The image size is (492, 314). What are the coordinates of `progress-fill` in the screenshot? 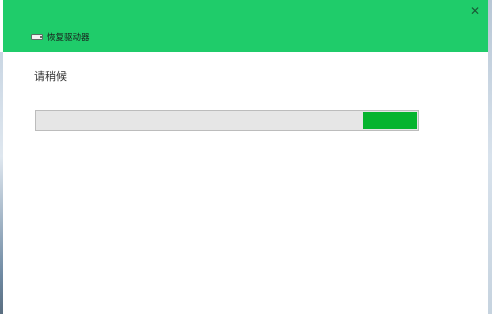 It's located at (389, 120).